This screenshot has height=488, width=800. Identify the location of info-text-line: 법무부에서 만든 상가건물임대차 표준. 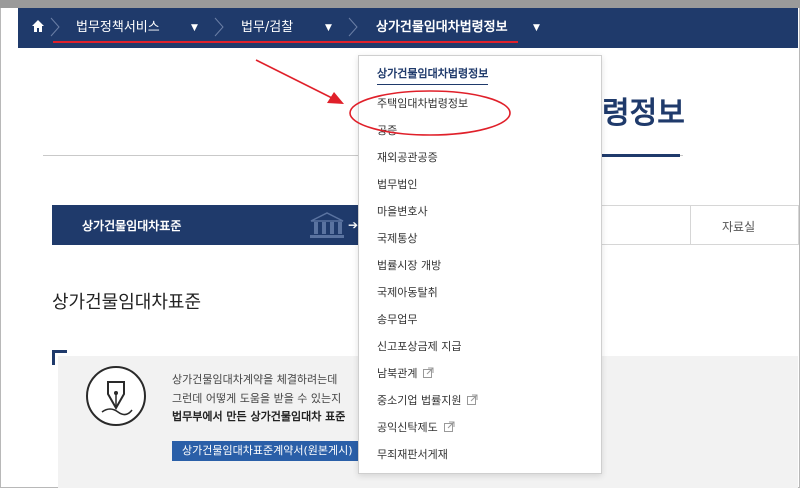
(259, 416).